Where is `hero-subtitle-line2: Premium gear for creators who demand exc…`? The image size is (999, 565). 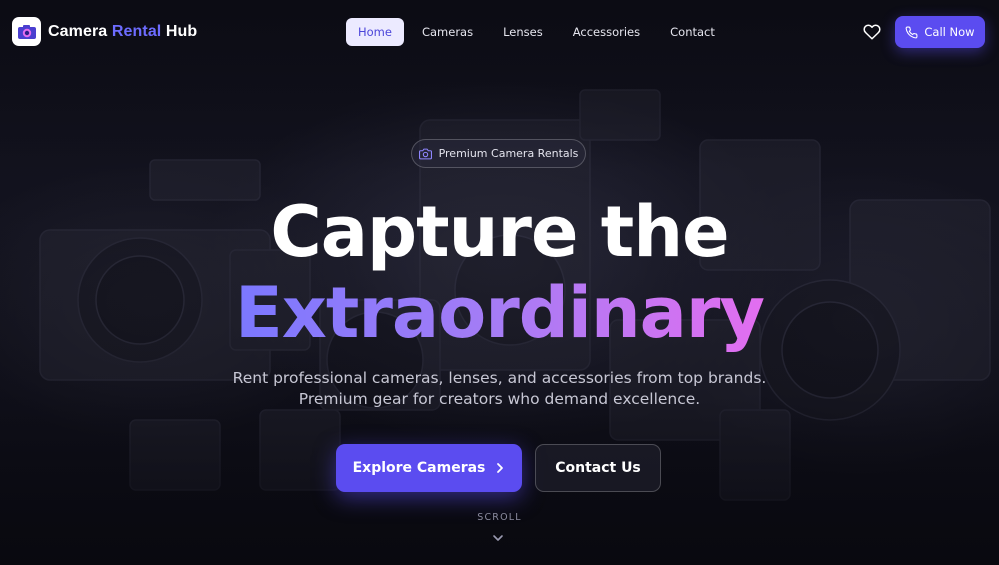 hero-subtitle-line2: Premium gear for creators who demand exc… is located at coordinates (499, 399).